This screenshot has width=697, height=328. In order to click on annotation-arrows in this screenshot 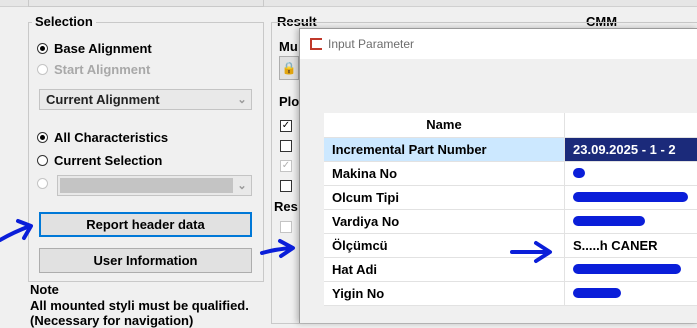, I will do `click(276, 241)`.